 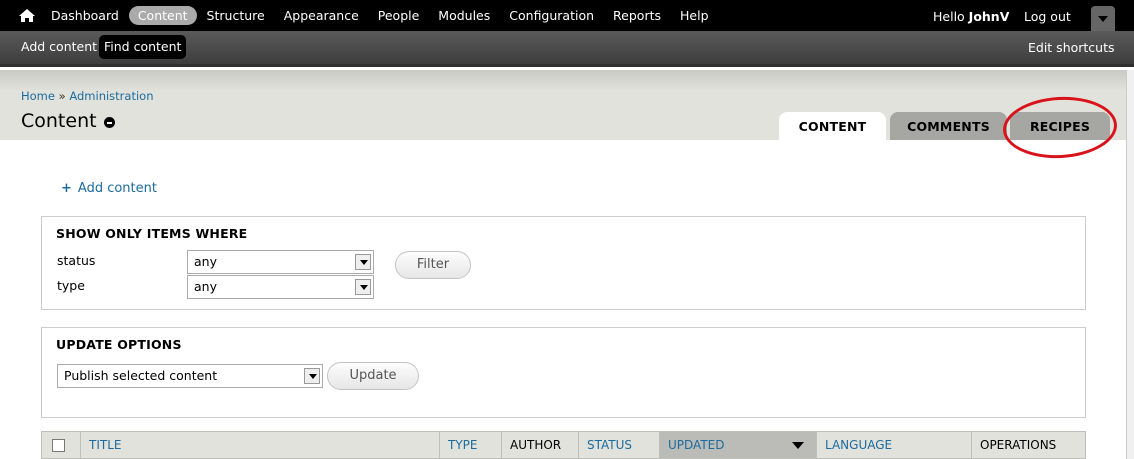 I want to click on menu-item-help: Help, so click(x=694, y=15).